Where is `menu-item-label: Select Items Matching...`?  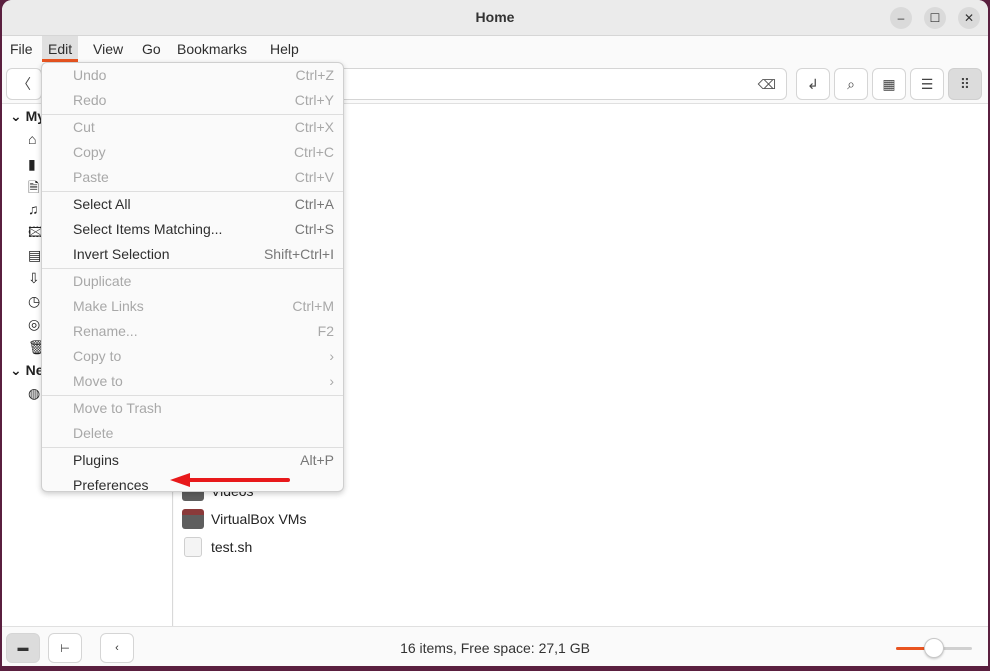 menu-item-label: Select Items Matching... is located at coordinates (148, 229).